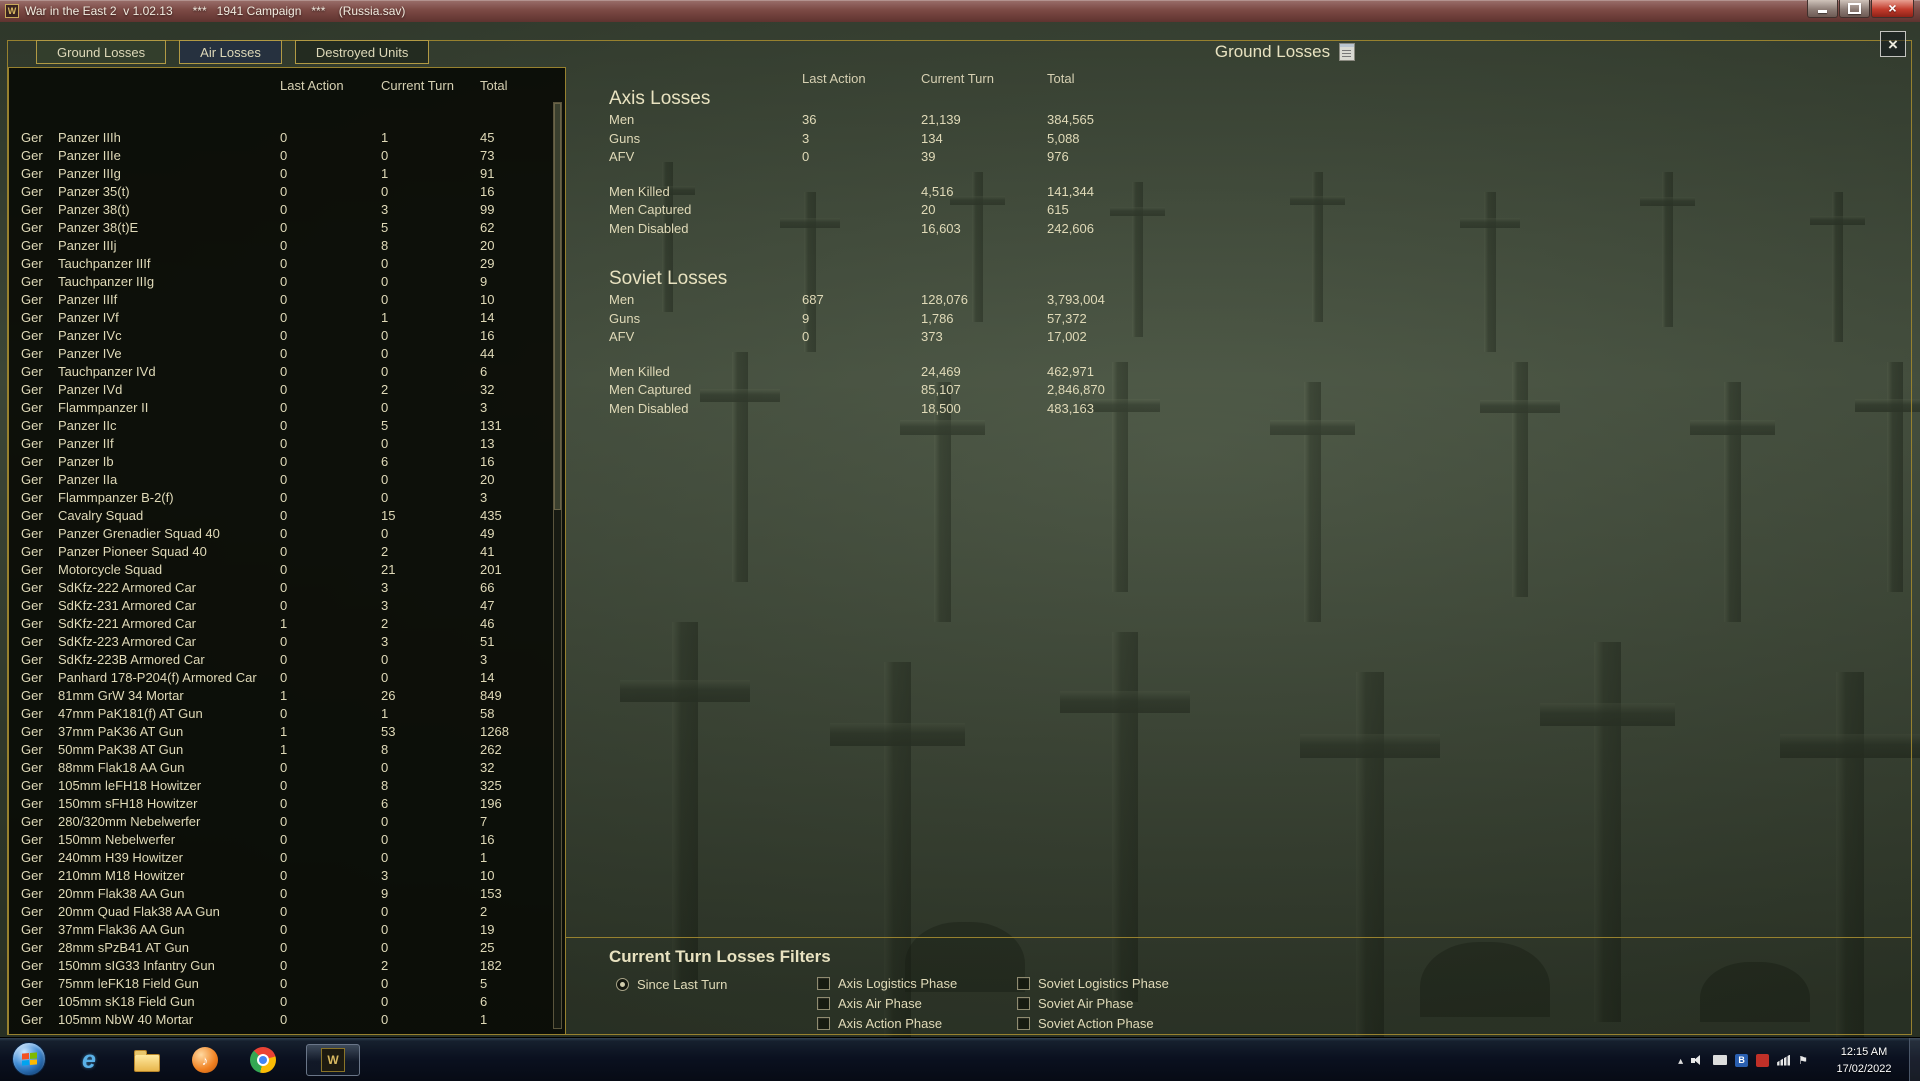  I want to click on table-row: Ger 150mm sFH18 Howitzer 0 6 196, so click(280, 804).